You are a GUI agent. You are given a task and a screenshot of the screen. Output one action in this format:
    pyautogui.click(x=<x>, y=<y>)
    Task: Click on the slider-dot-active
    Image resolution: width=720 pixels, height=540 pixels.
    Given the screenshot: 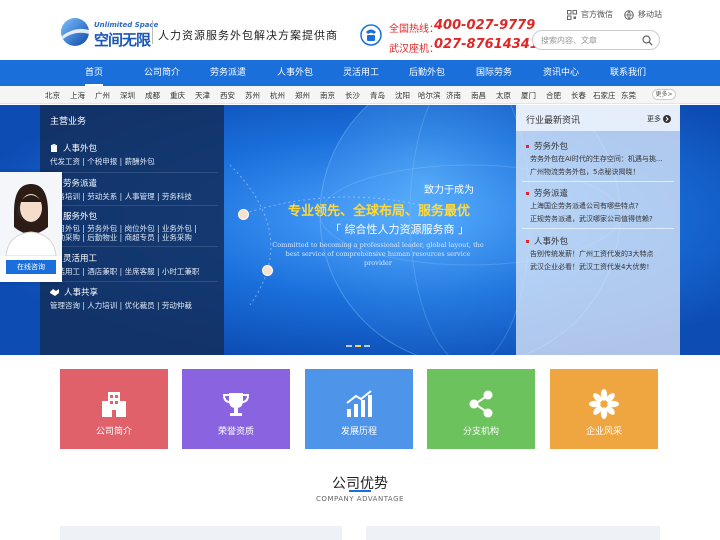 What is the action you would take?
    pyautogui.click(x=358, y=346)
    